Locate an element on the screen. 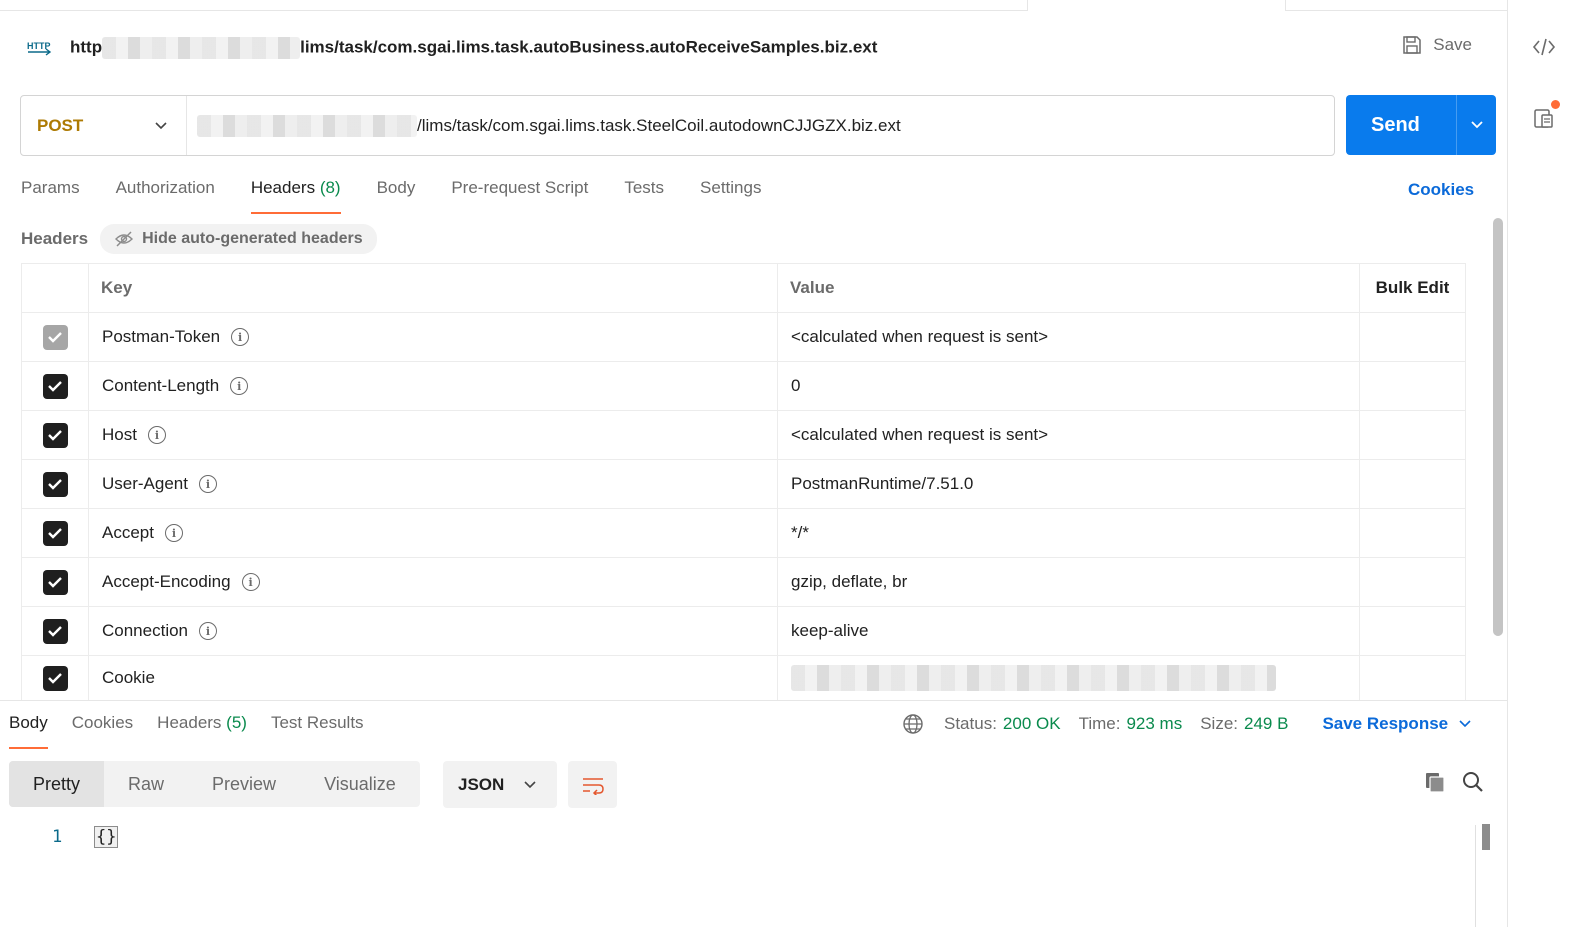 The width and height of the screenshot is (1569, 927). eye-off-icon is located at coordinates (124, 239).